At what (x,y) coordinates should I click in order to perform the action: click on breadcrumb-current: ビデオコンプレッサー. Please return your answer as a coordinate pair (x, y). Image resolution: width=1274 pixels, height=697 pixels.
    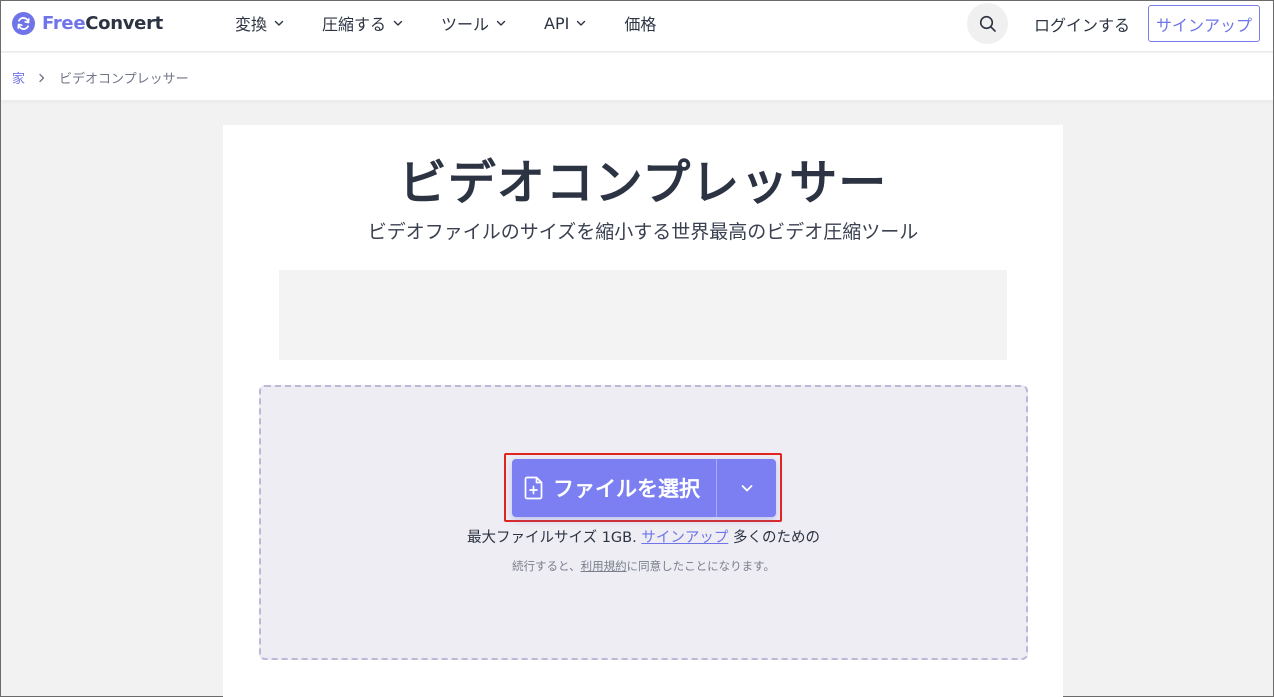
    Looking at the image, I should click on (124, 79).